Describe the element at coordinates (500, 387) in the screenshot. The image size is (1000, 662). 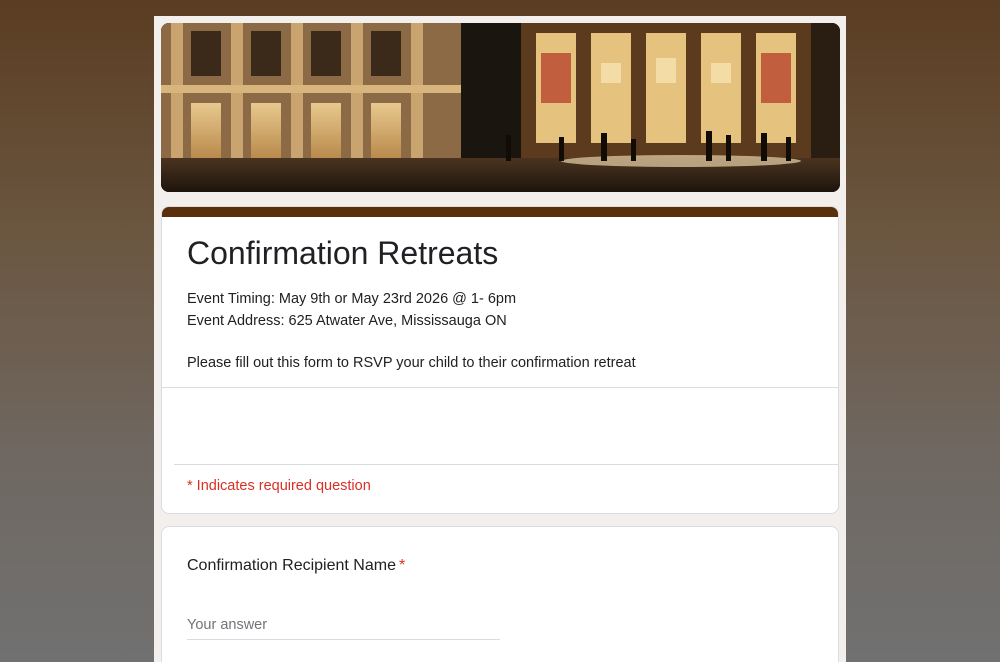
I see `header-divider` at that location.